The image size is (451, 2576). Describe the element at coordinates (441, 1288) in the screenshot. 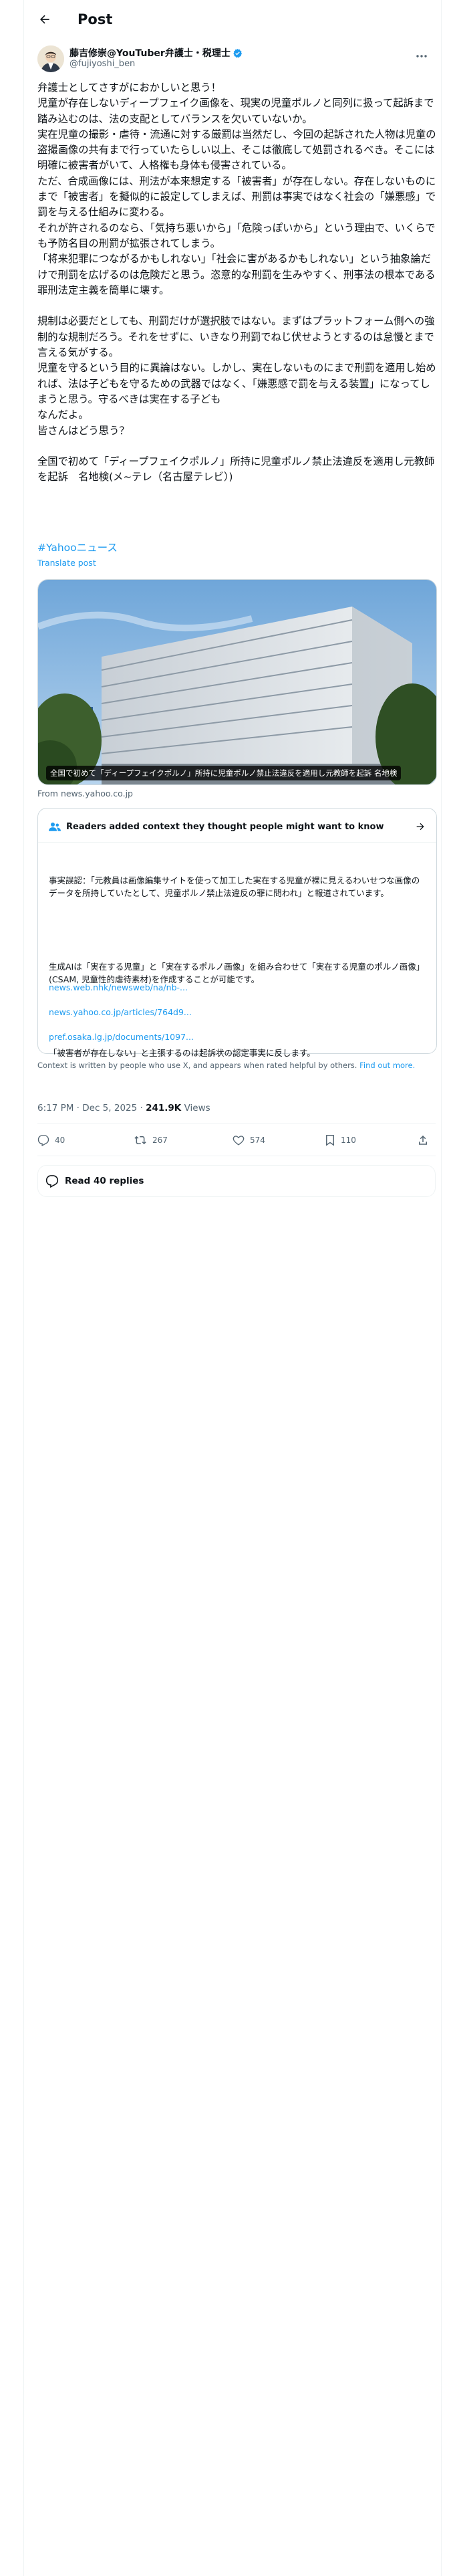

I see `right-column-border` at that location.